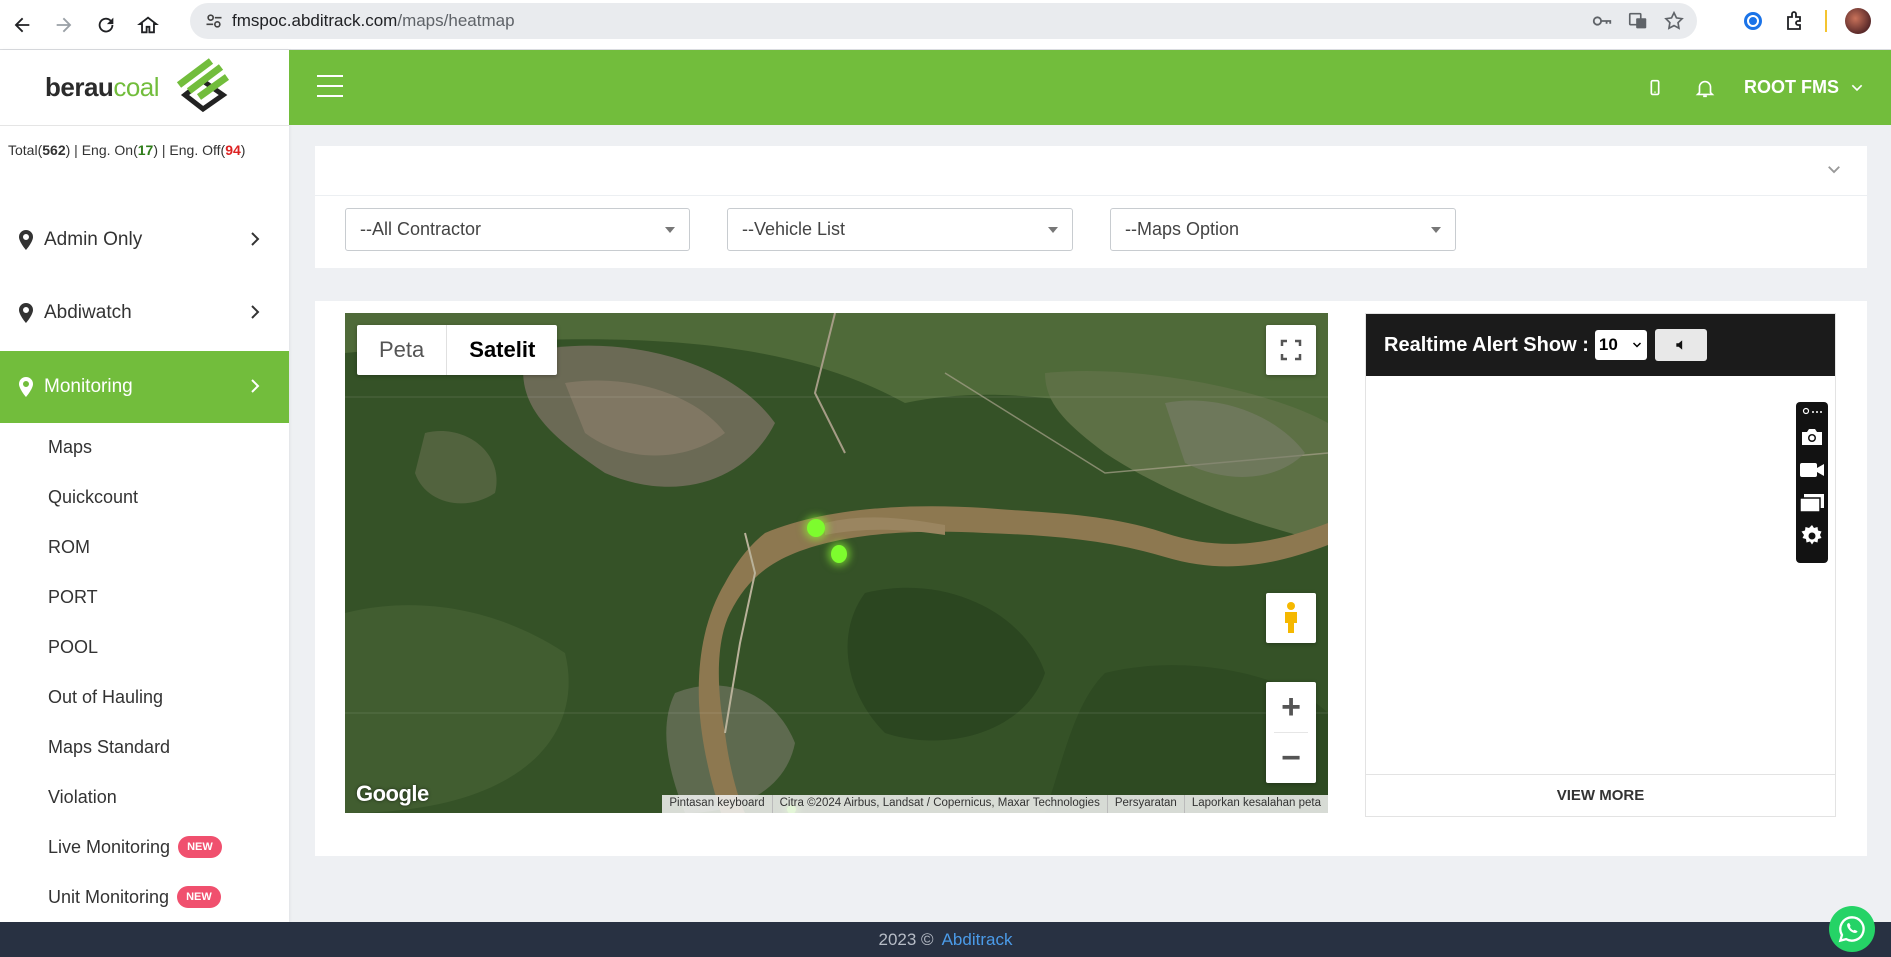  Describe the element at coordinates (22, 25) in the screenshot. I see `back-icon` at that location.